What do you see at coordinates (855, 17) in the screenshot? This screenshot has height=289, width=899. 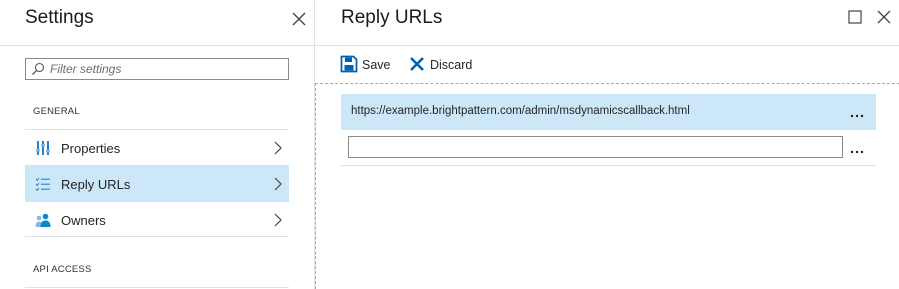 I see `maximize-icon` at bounding box center [855, 17].